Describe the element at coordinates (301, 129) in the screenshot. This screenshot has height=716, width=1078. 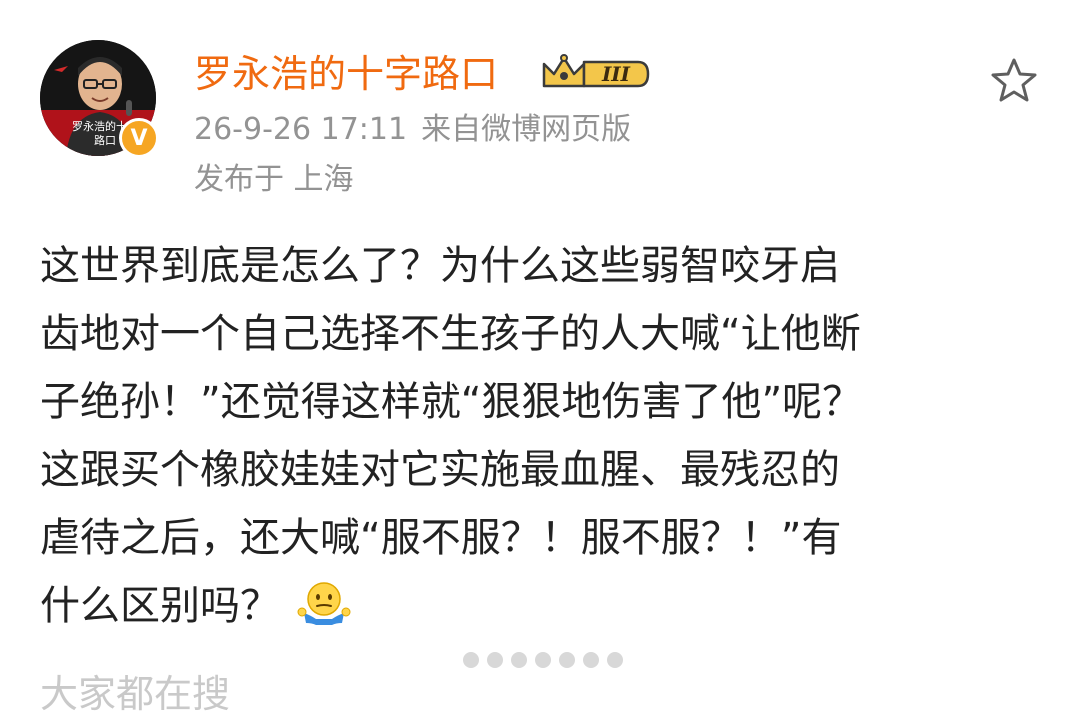
I see `post-timestamp: 26-9-26 17:11` at that location.